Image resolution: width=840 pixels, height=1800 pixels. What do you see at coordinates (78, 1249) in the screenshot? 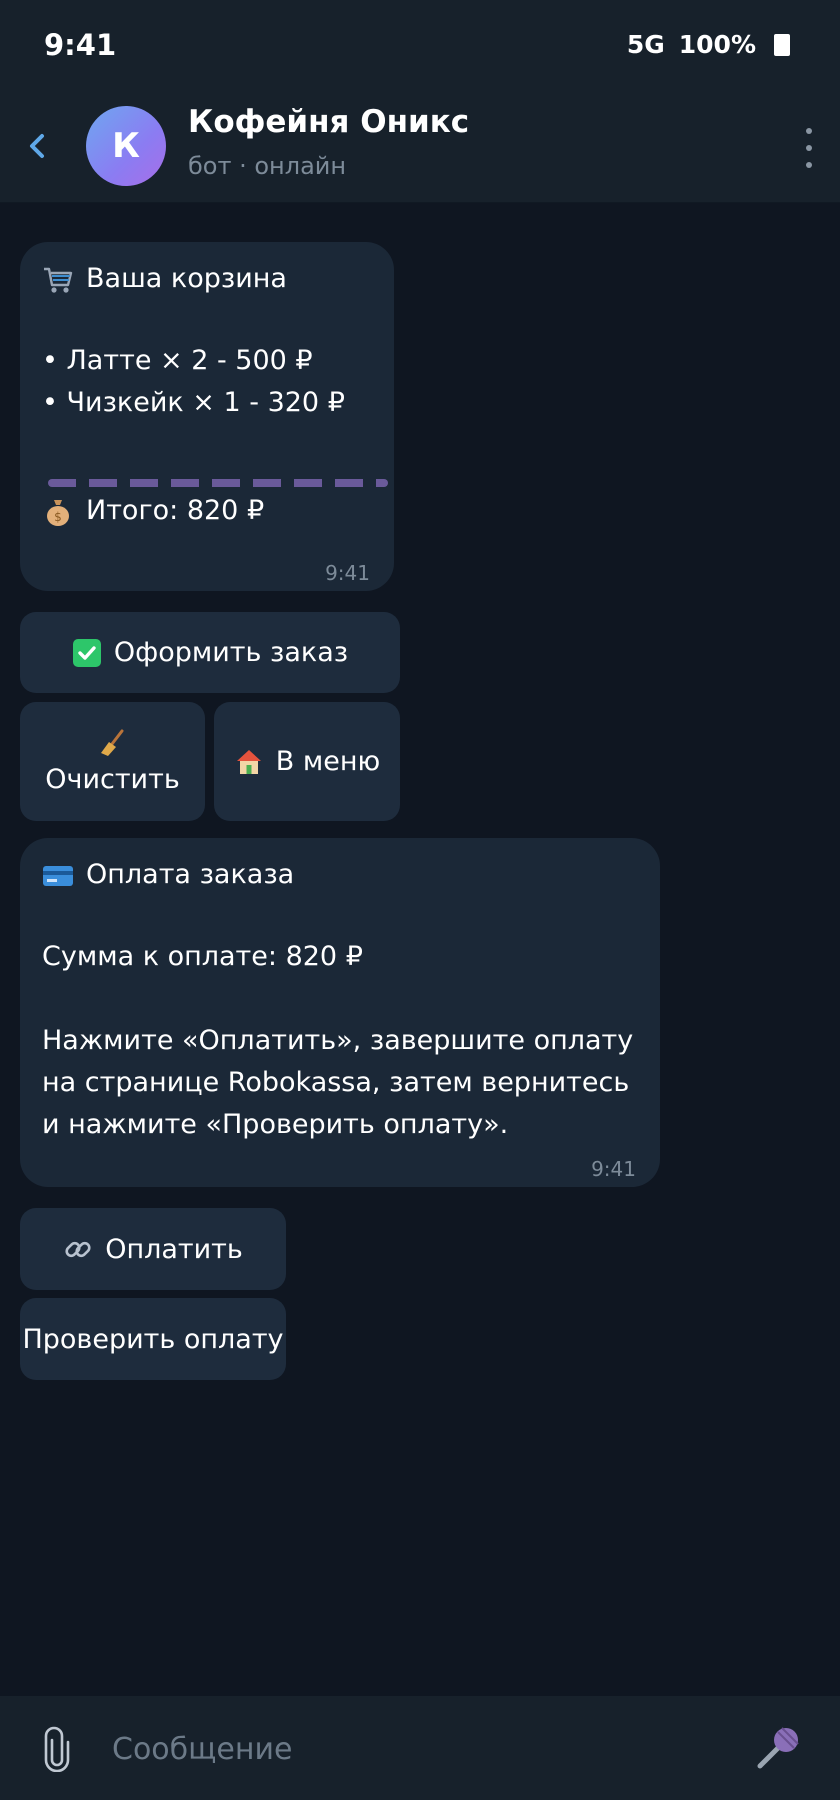
I see `link-icon` at bounding box center [78, 1249].